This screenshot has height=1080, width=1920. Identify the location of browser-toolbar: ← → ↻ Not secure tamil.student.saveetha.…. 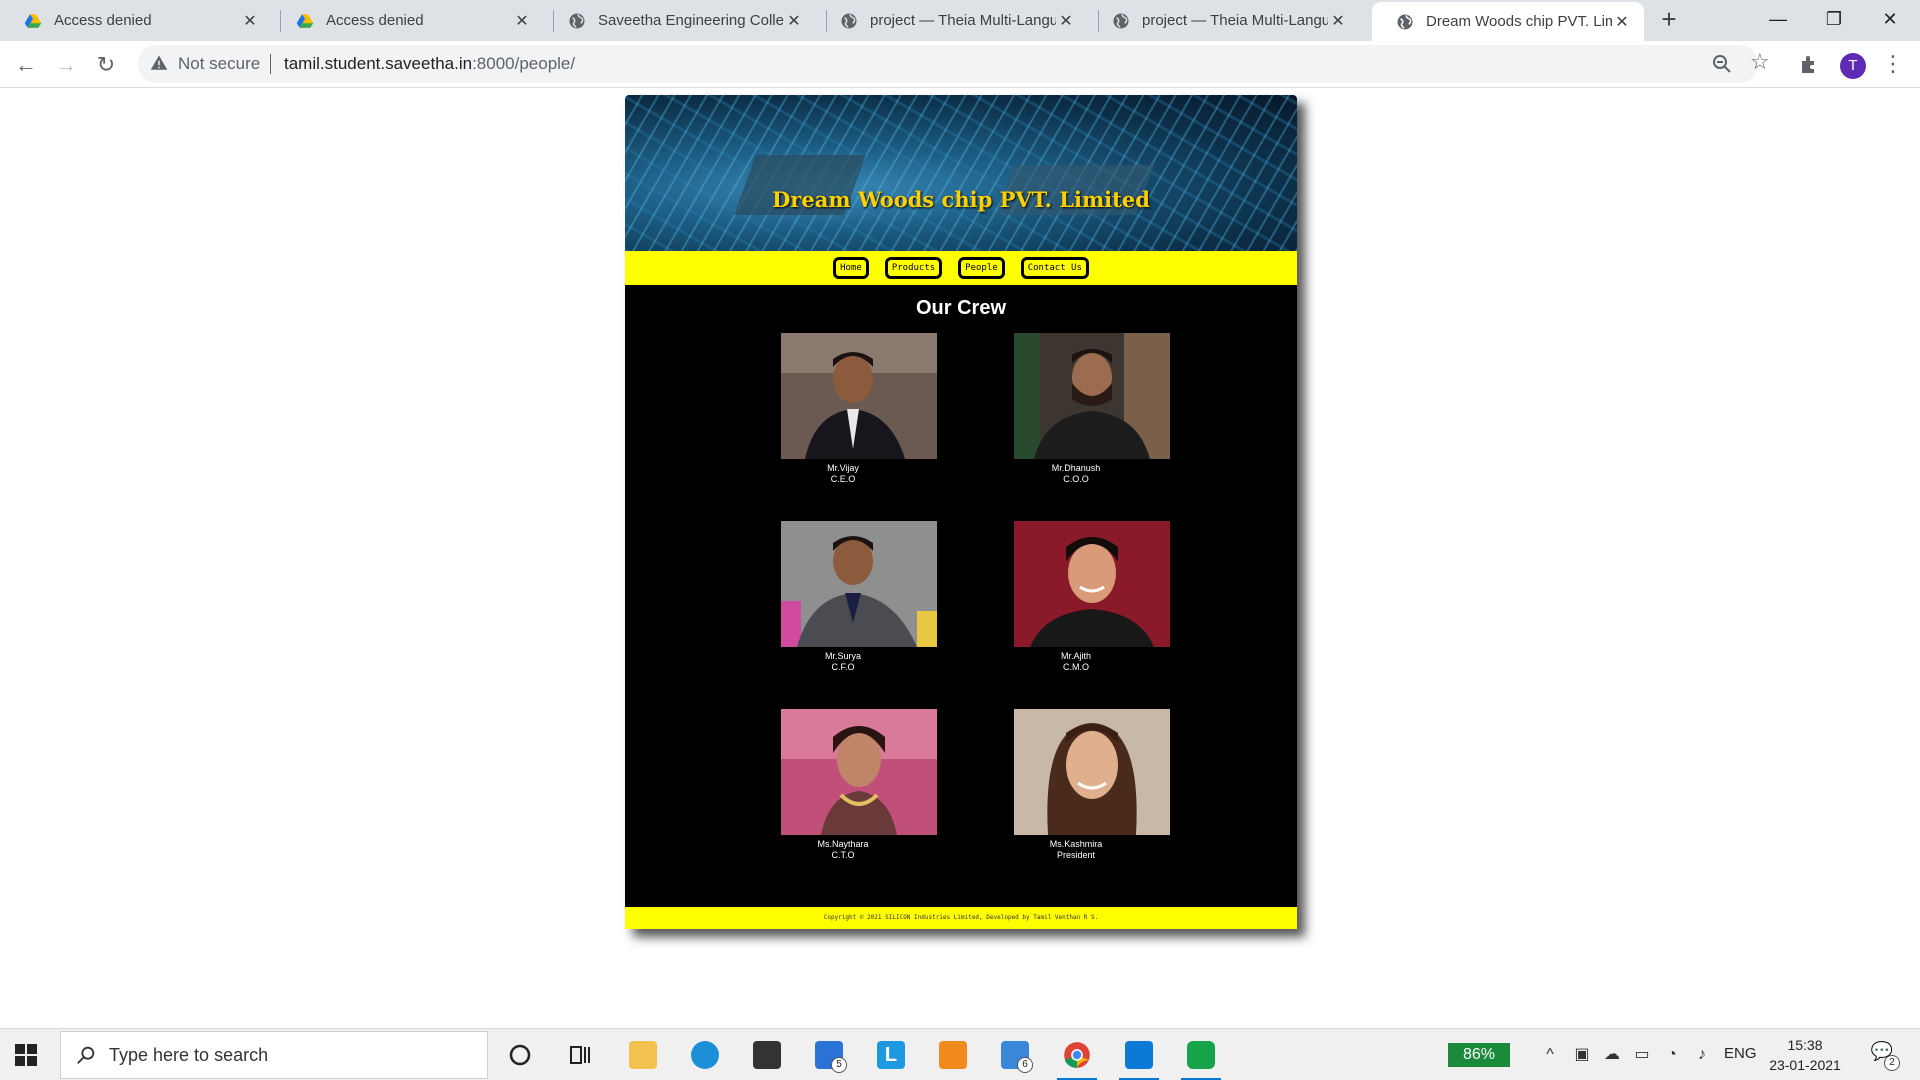
(960, 64).